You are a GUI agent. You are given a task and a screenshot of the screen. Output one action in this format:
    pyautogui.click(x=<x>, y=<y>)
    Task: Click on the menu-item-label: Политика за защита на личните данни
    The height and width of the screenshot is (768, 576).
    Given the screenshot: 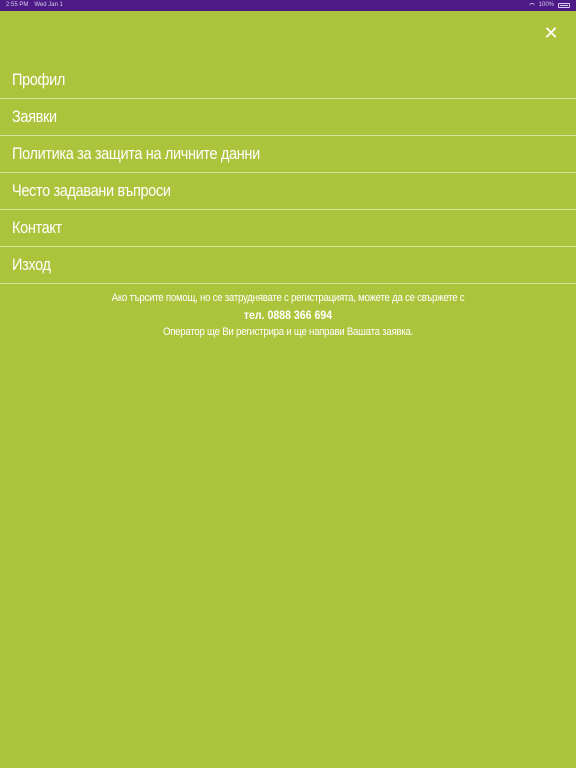 What is the action you would take?
    pyautogui.click(x=136, y=153)
    